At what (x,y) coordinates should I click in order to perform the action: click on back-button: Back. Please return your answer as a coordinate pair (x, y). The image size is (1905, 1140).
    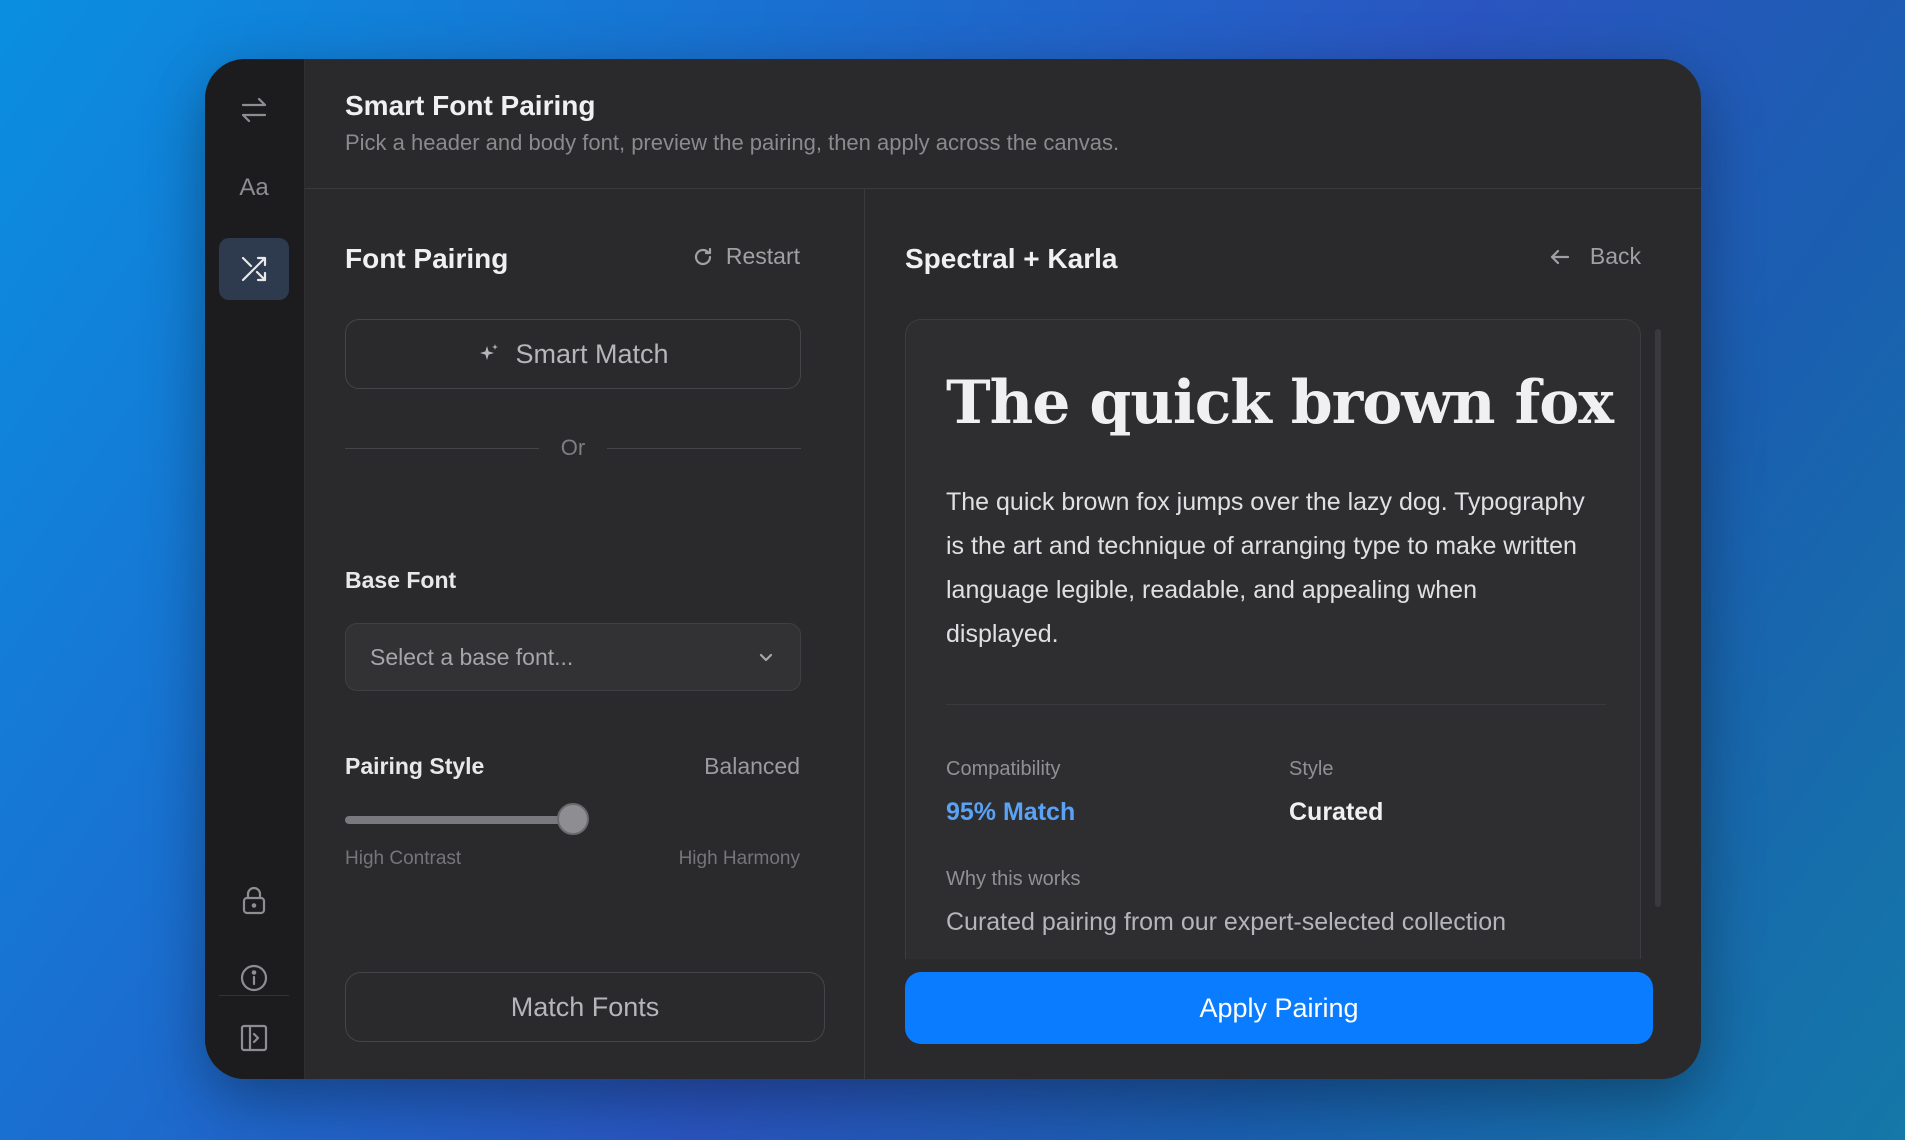
    Looking at the image, I should click on (1594, 256).